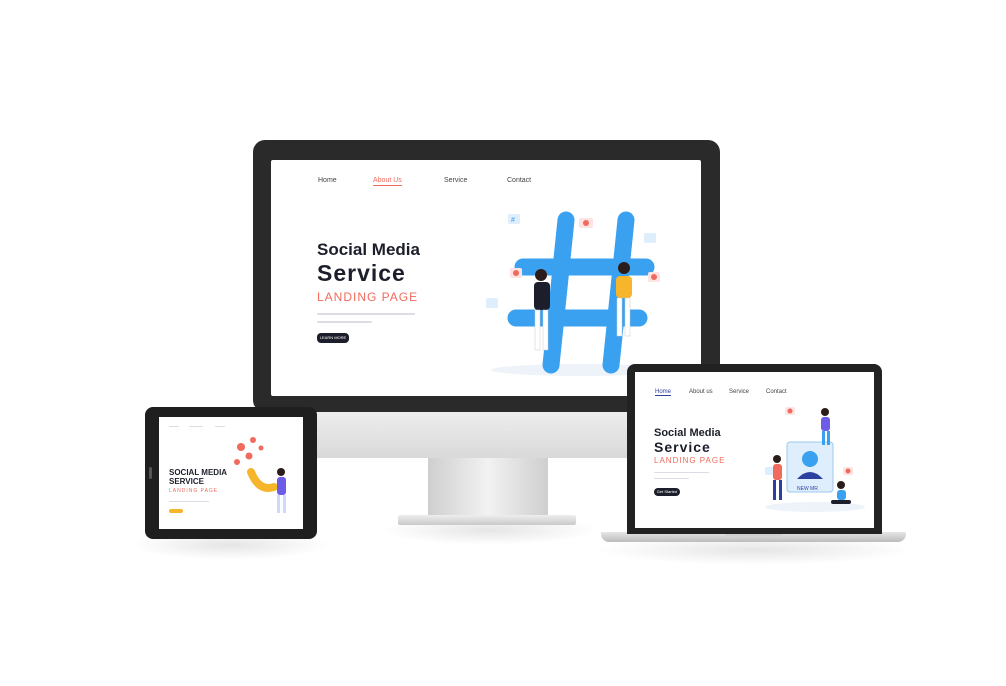 This screenshot has height=686, width=1006. Describe the element at coordinates (150, 473) in the screenshot. I see `tablet-home-button` at that location.